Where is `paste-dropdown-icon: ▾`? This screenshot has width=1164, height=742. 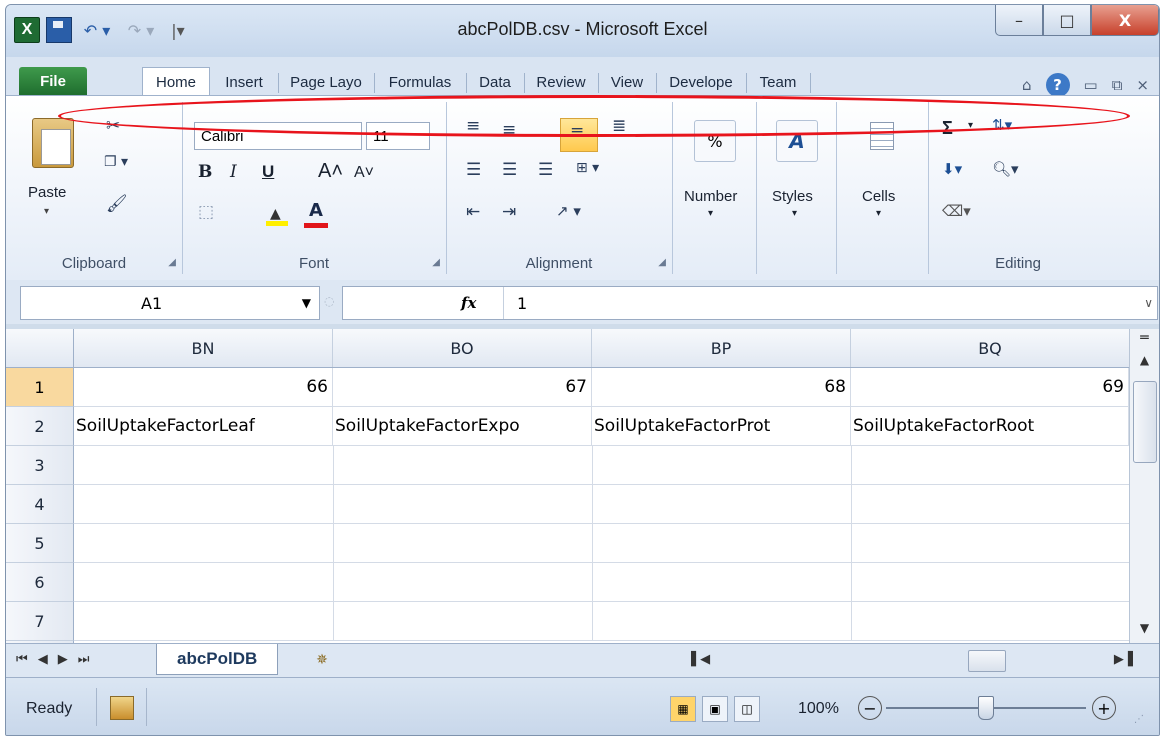 paste-dropdown-icon: ▾ is located at coordinates (46, 211).